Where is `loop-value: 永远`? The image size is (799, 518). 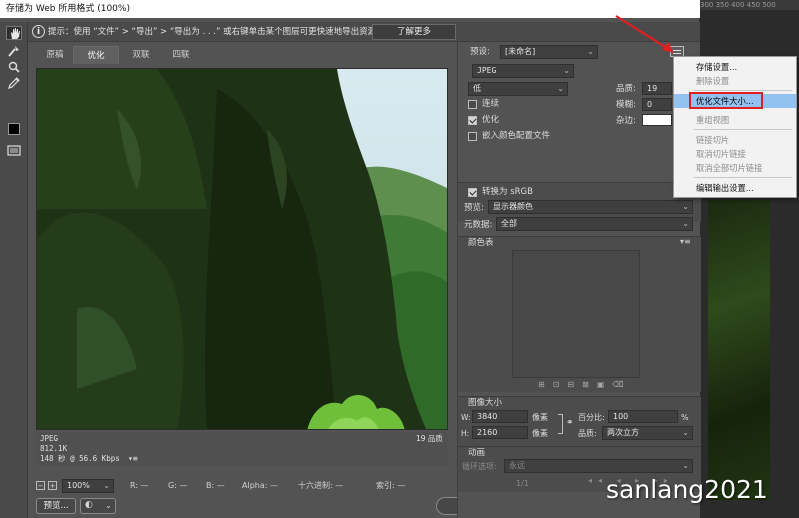
loop-value: 永远 is located at coordinates (517, 465).